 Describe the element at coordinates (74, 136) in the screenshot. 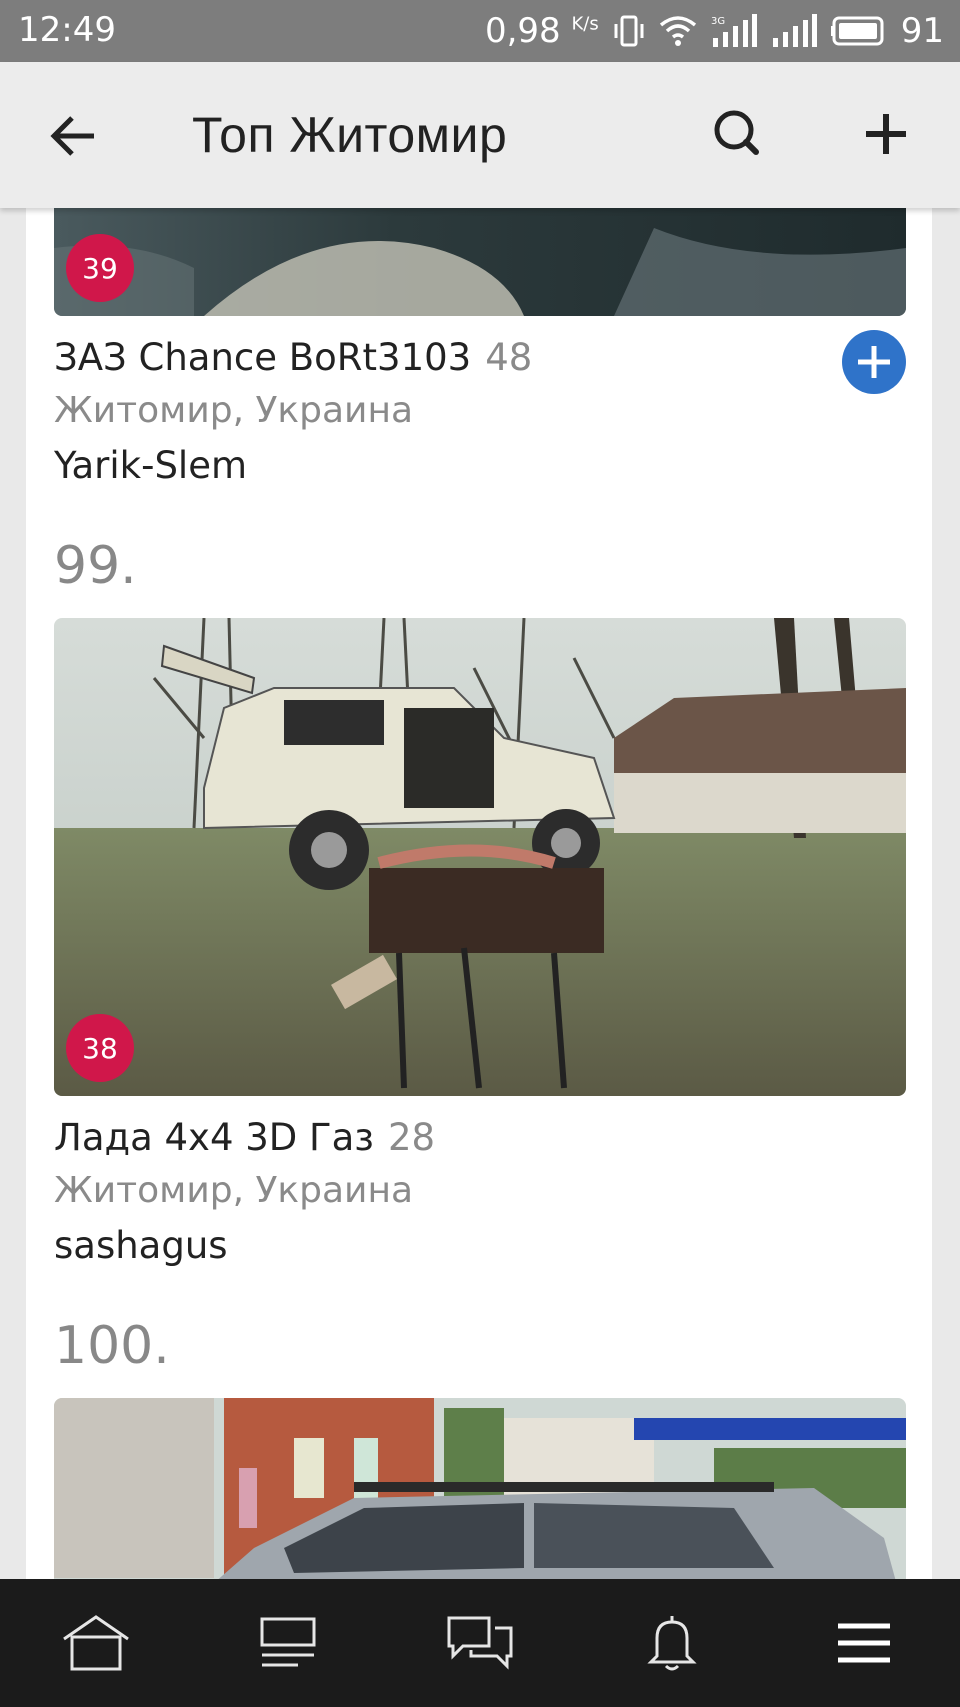

I see `back-arrow-icon` at that location.